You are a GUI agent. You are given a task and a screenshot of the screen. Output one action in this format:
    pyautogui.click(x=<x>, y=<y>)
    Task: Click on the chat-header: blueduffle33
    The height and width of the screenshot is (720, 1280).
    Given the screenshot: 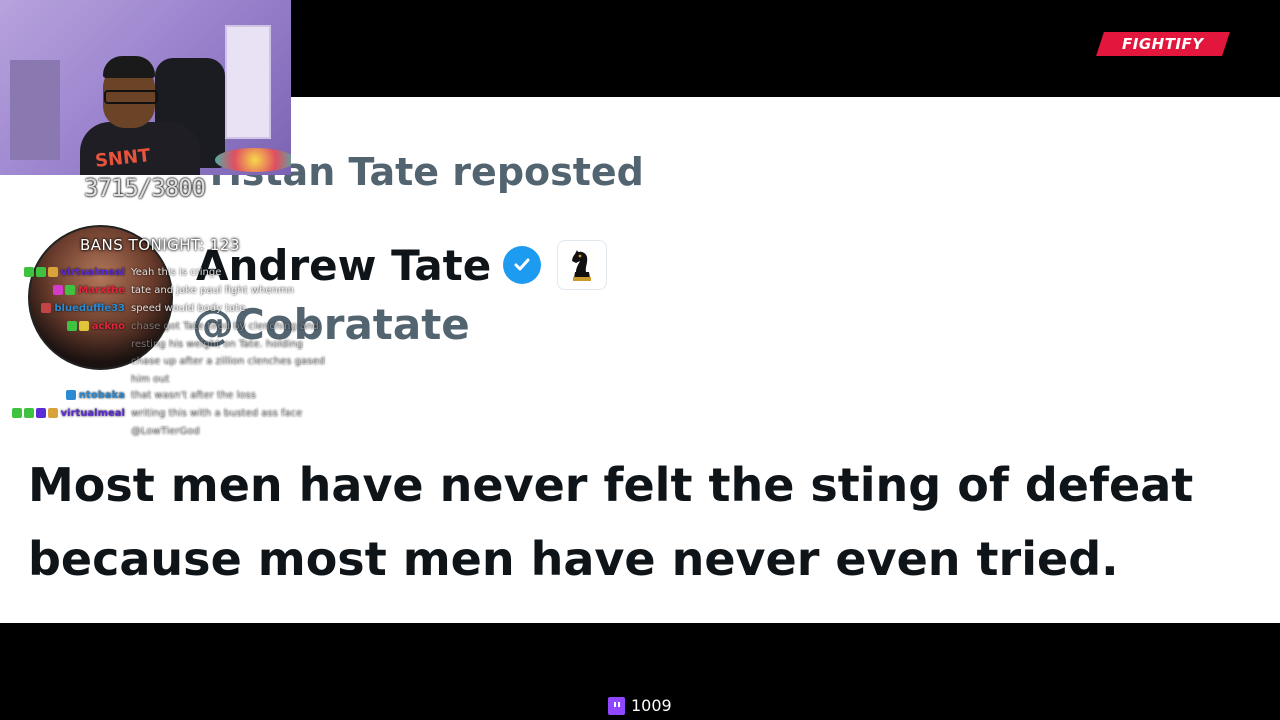 What is the action you would take?
    pyautogui.click(x=72, y=309)
    